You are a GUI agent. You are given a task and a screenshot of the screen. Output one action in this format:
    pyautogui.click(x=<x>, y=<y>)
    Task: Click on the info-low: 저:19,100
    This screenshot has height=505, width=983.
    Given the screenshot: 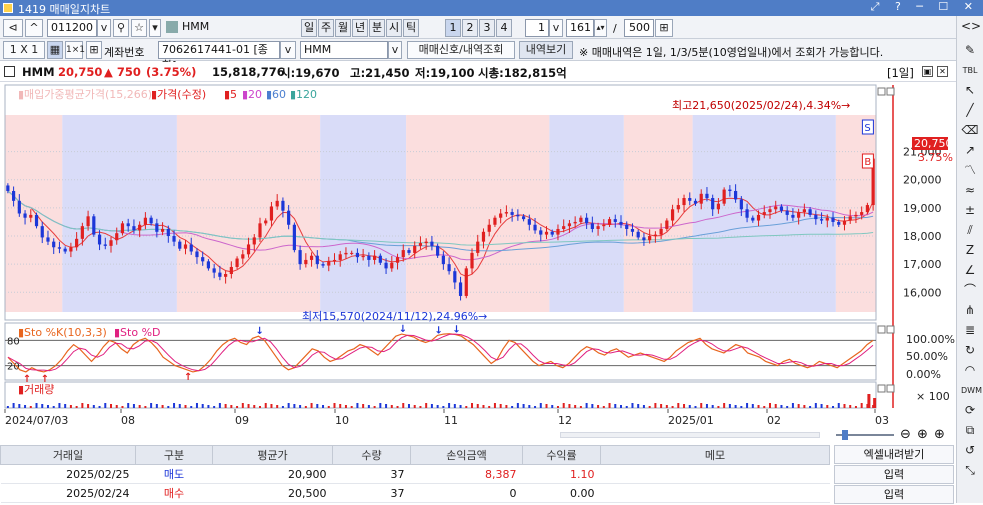 What is the action you would take?
    pyautogui.click(x=445, y=73)
    